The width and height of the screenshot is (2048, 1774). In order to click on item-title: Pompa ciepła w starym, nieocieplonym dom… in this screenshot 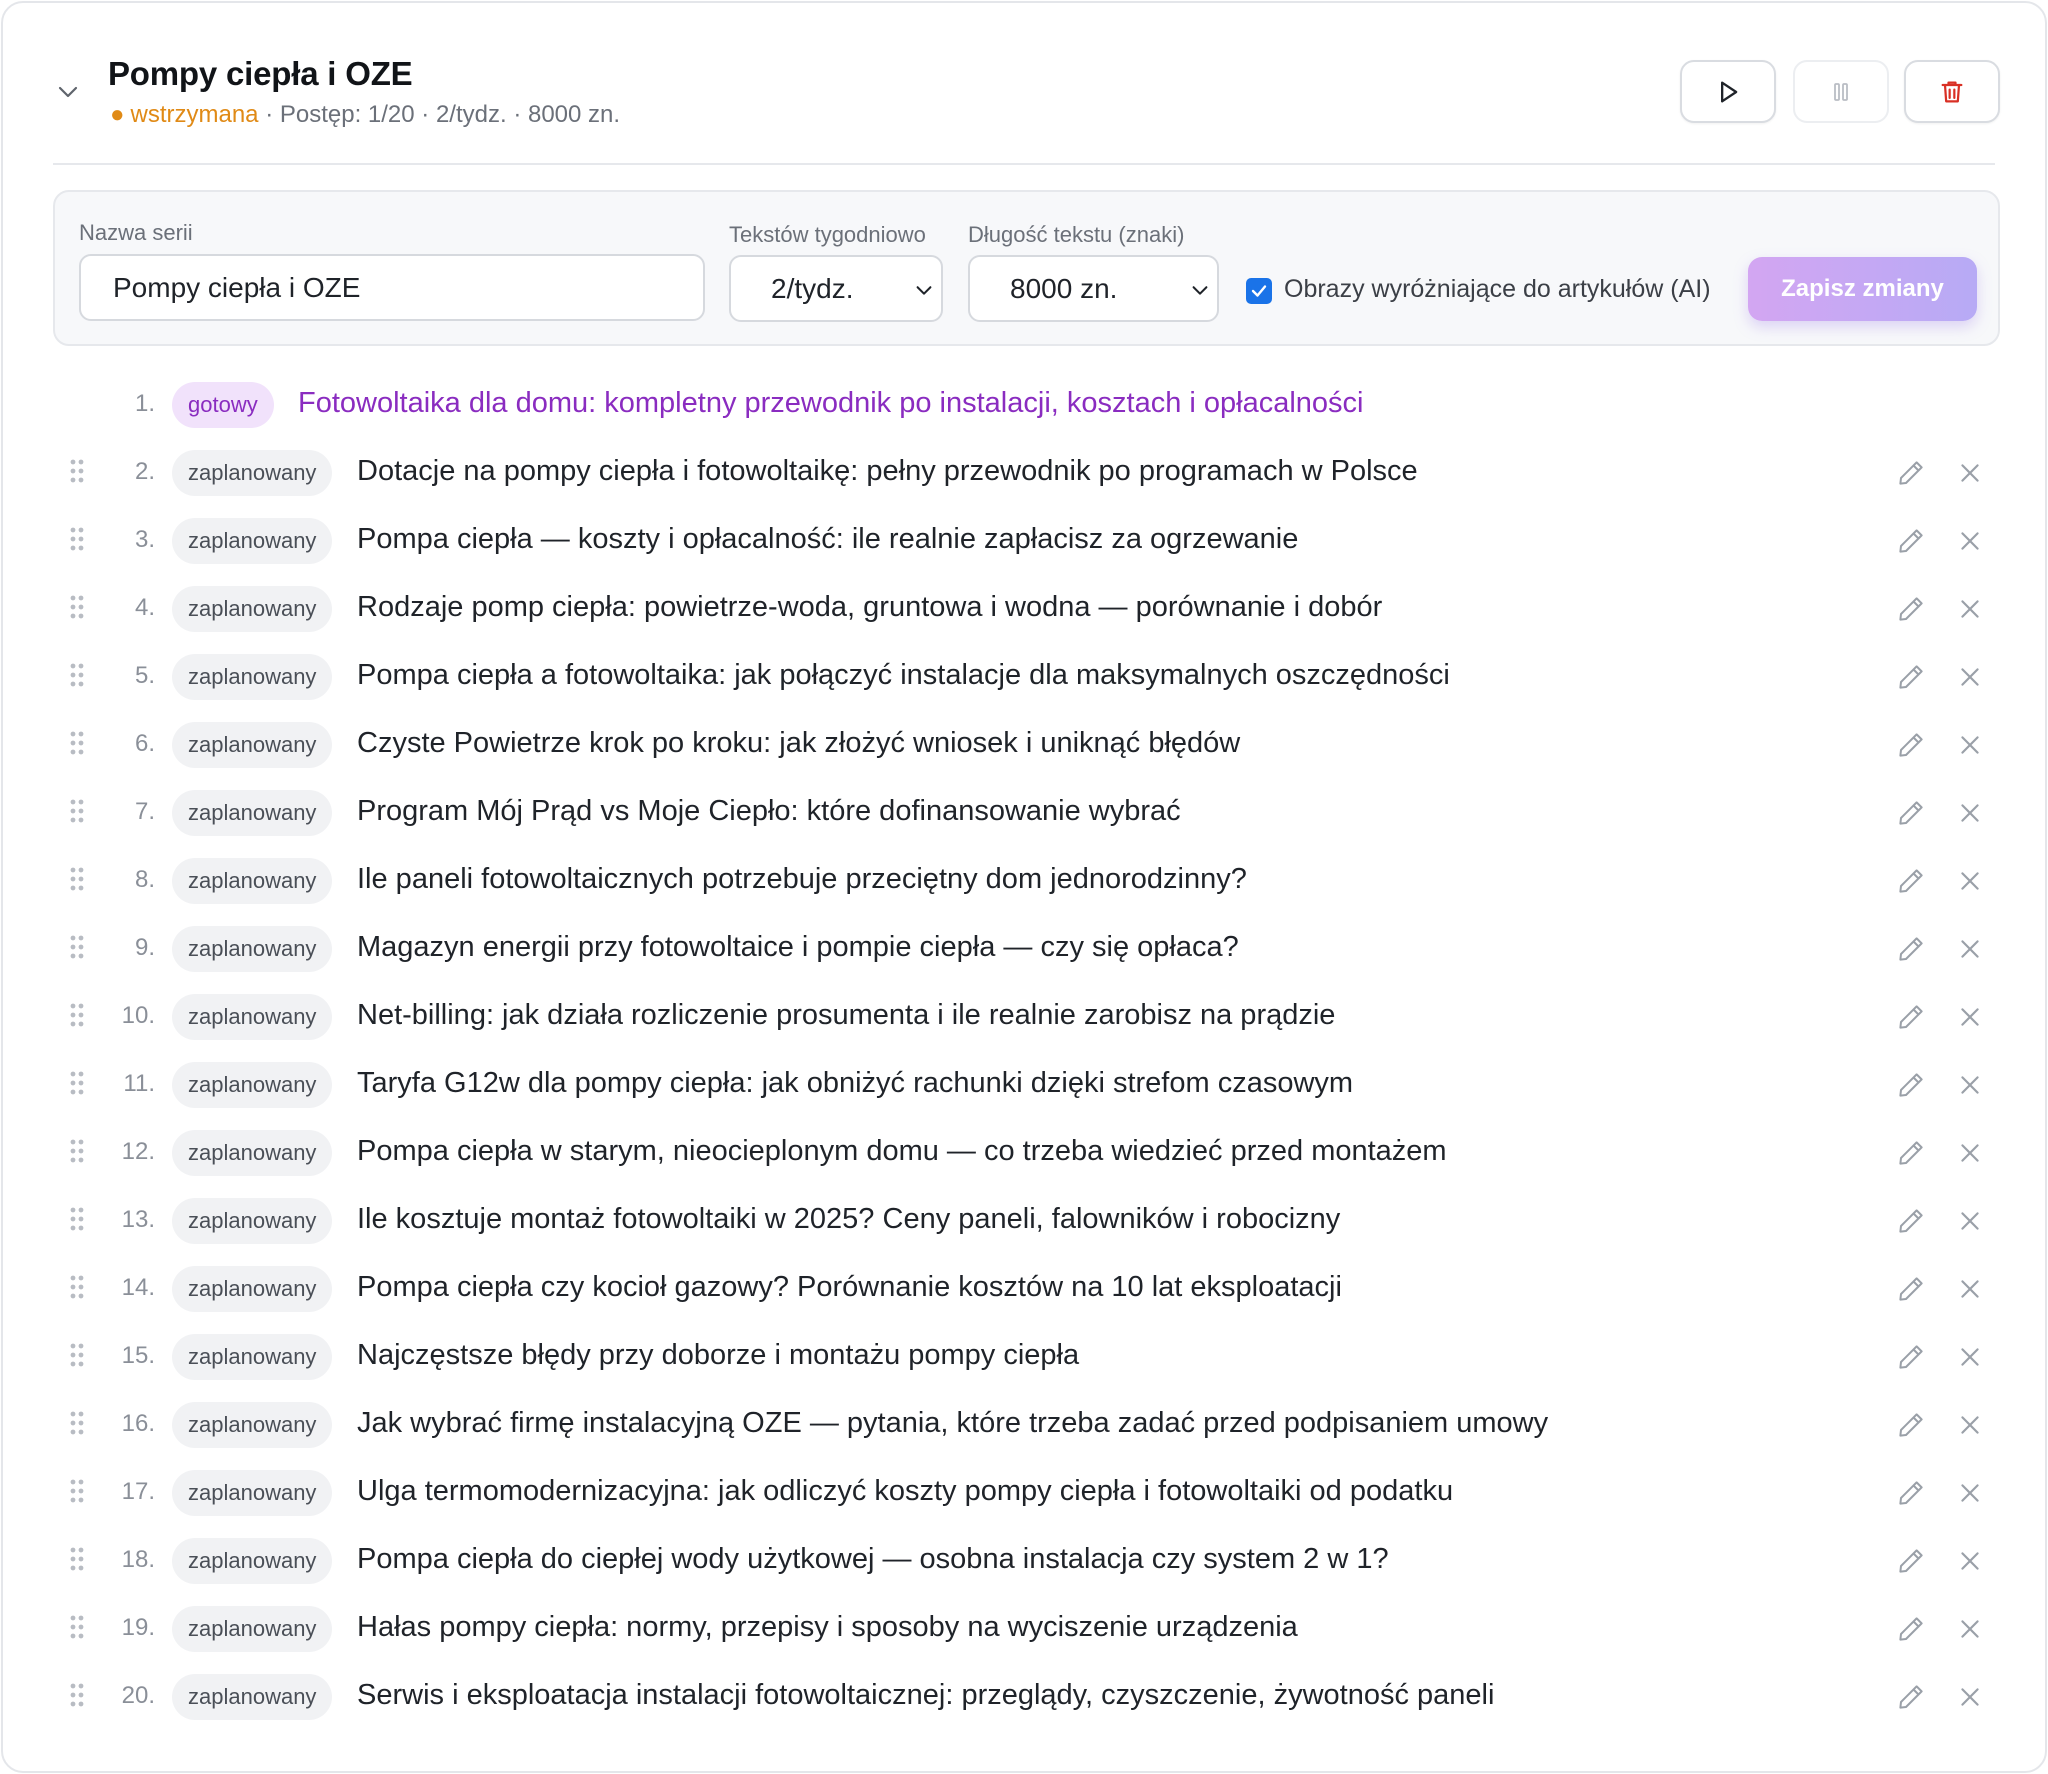, I will do `click(902, 1151)`.